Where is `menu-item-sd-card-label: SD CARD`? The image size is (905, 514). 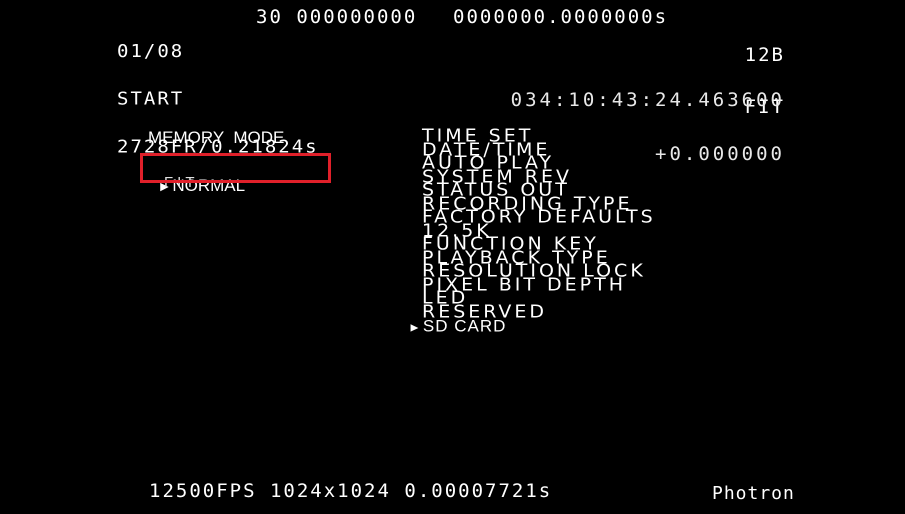 menu-item-sd-card-label: SD CARD is located at coordinates (464, 326).